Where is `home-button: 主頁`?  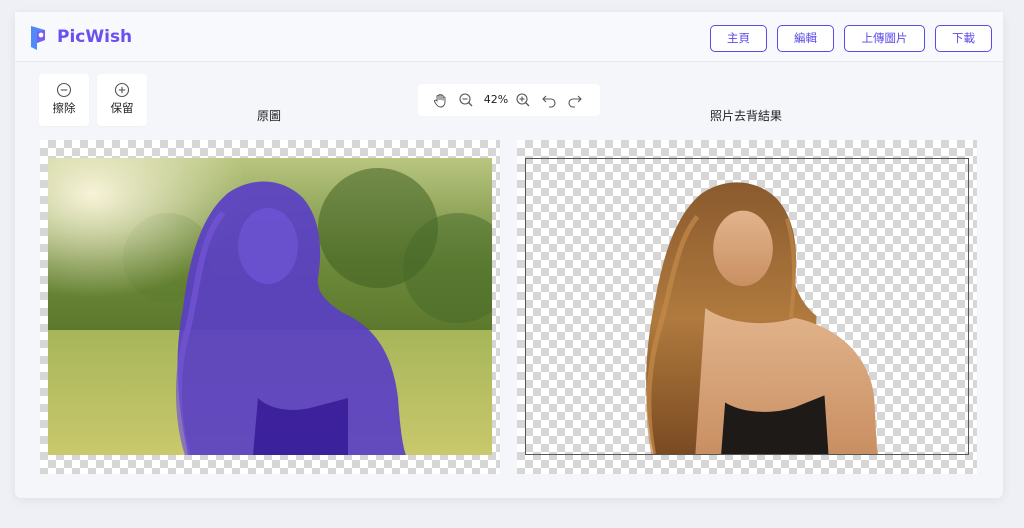
home-button: 主頁 is located at coordinates (738, 38).